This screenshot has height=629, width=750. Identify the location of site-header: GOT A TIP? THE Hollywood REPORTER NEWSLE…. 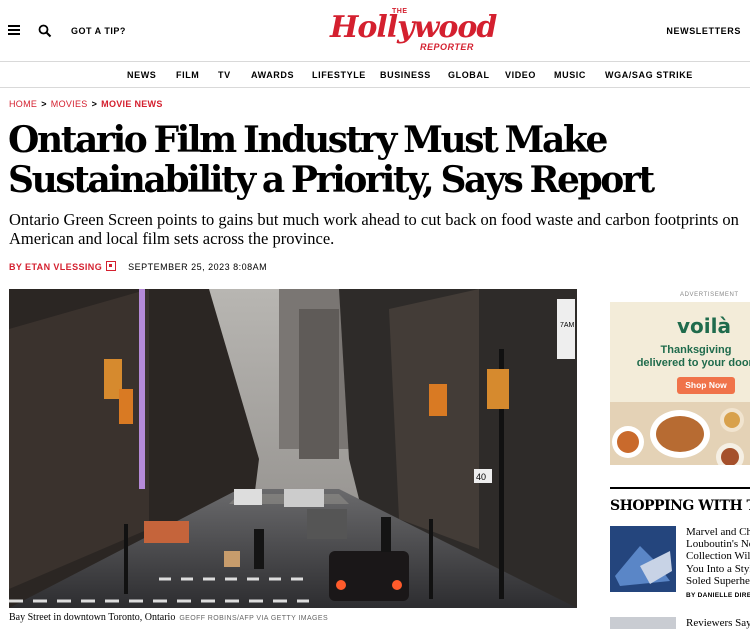
(375, 31).